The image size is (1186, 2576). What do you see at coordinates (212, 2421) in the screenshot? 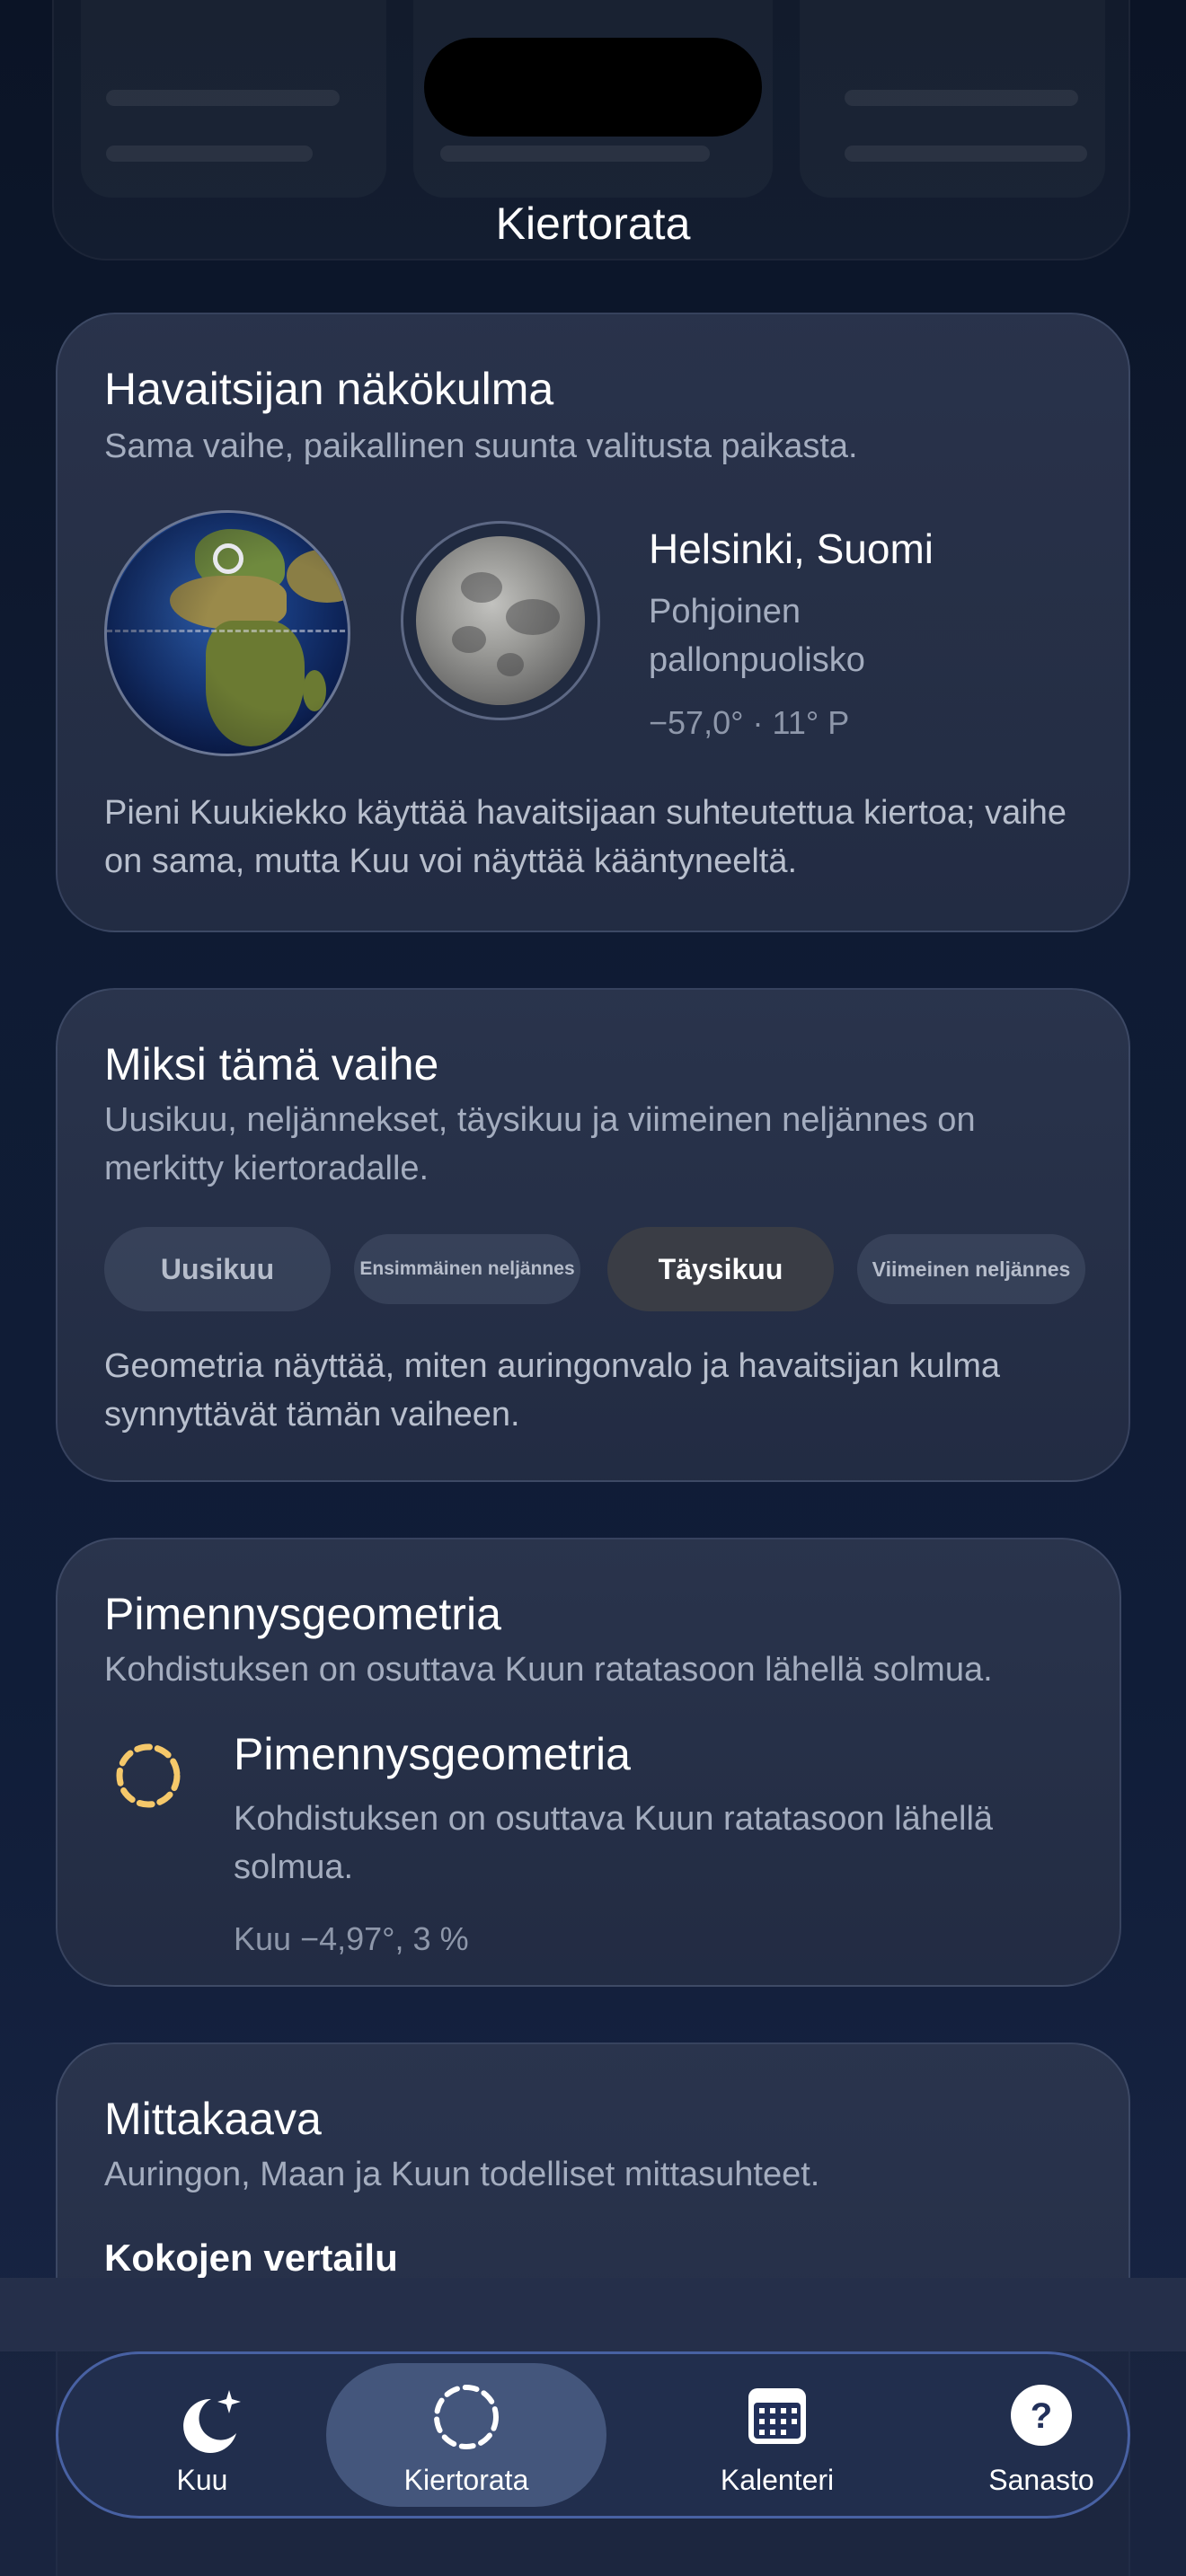
I see `moon-stars-icon` at bounding box center [212, 2421].